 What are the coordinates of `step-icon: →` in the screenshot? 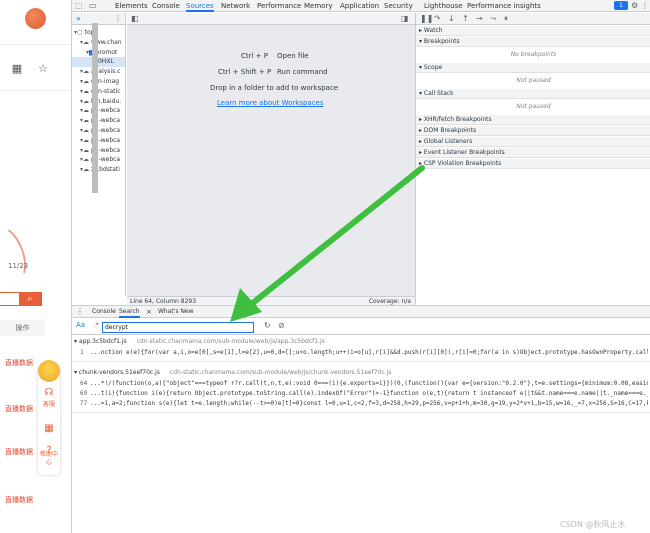 It's located at (479, 19).